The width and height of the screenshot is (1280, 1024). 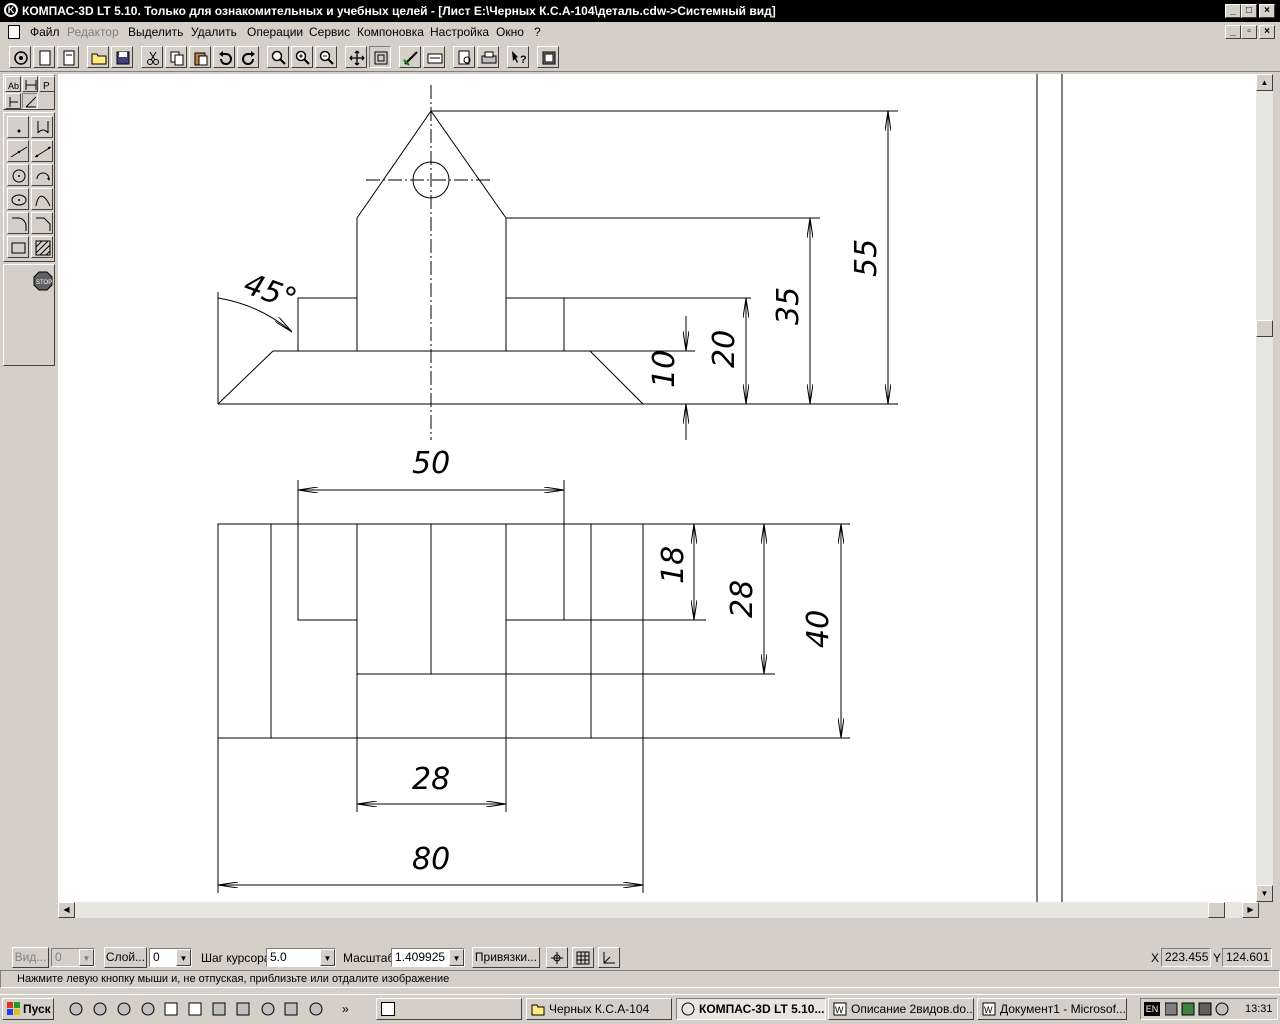 I want to click on scroll-h-thumb, so click(x=1216, y=910).